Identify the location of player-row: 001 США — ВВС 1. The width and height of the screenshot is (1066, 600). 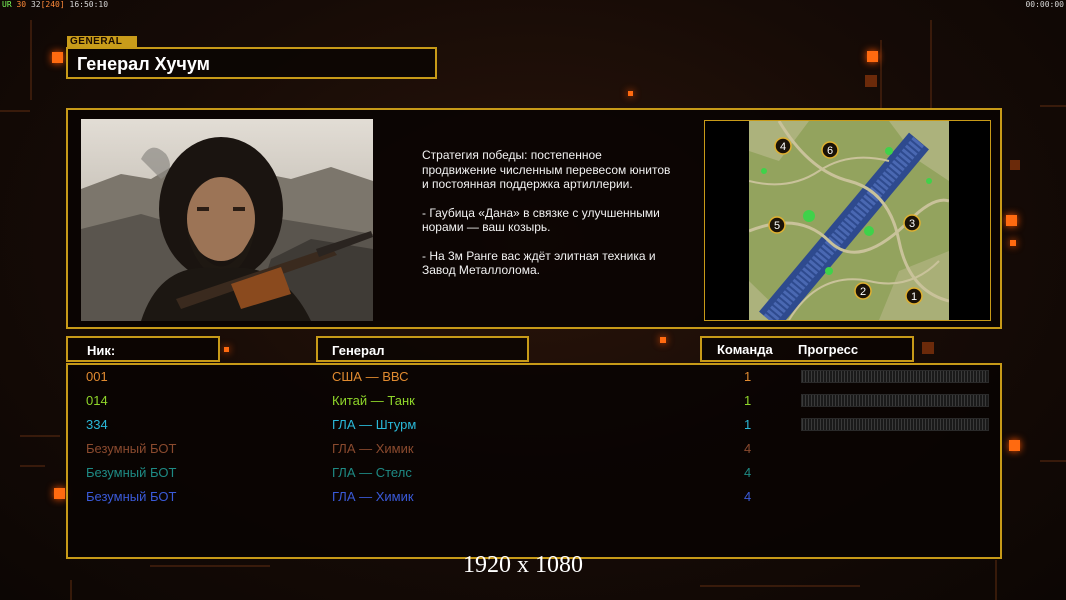
(534, 378).